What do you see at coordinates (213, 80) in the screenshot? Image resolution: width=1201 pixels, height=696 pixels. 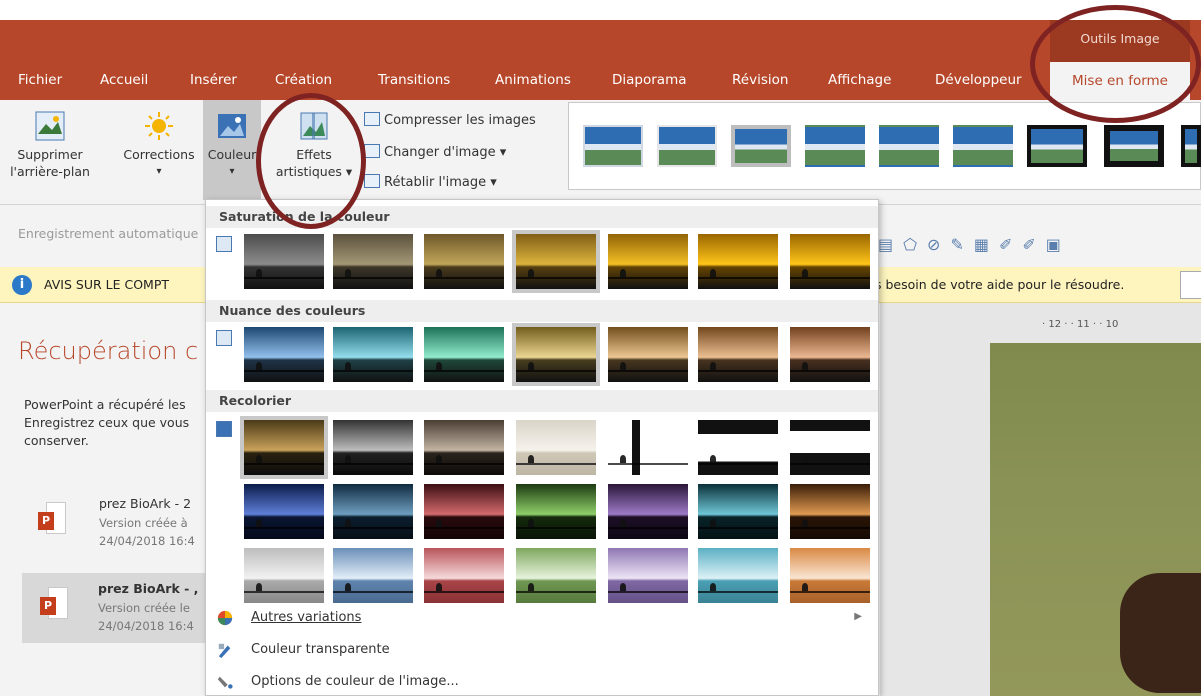 I see `tab-2: Insérer` at bounding box center [213, 80].